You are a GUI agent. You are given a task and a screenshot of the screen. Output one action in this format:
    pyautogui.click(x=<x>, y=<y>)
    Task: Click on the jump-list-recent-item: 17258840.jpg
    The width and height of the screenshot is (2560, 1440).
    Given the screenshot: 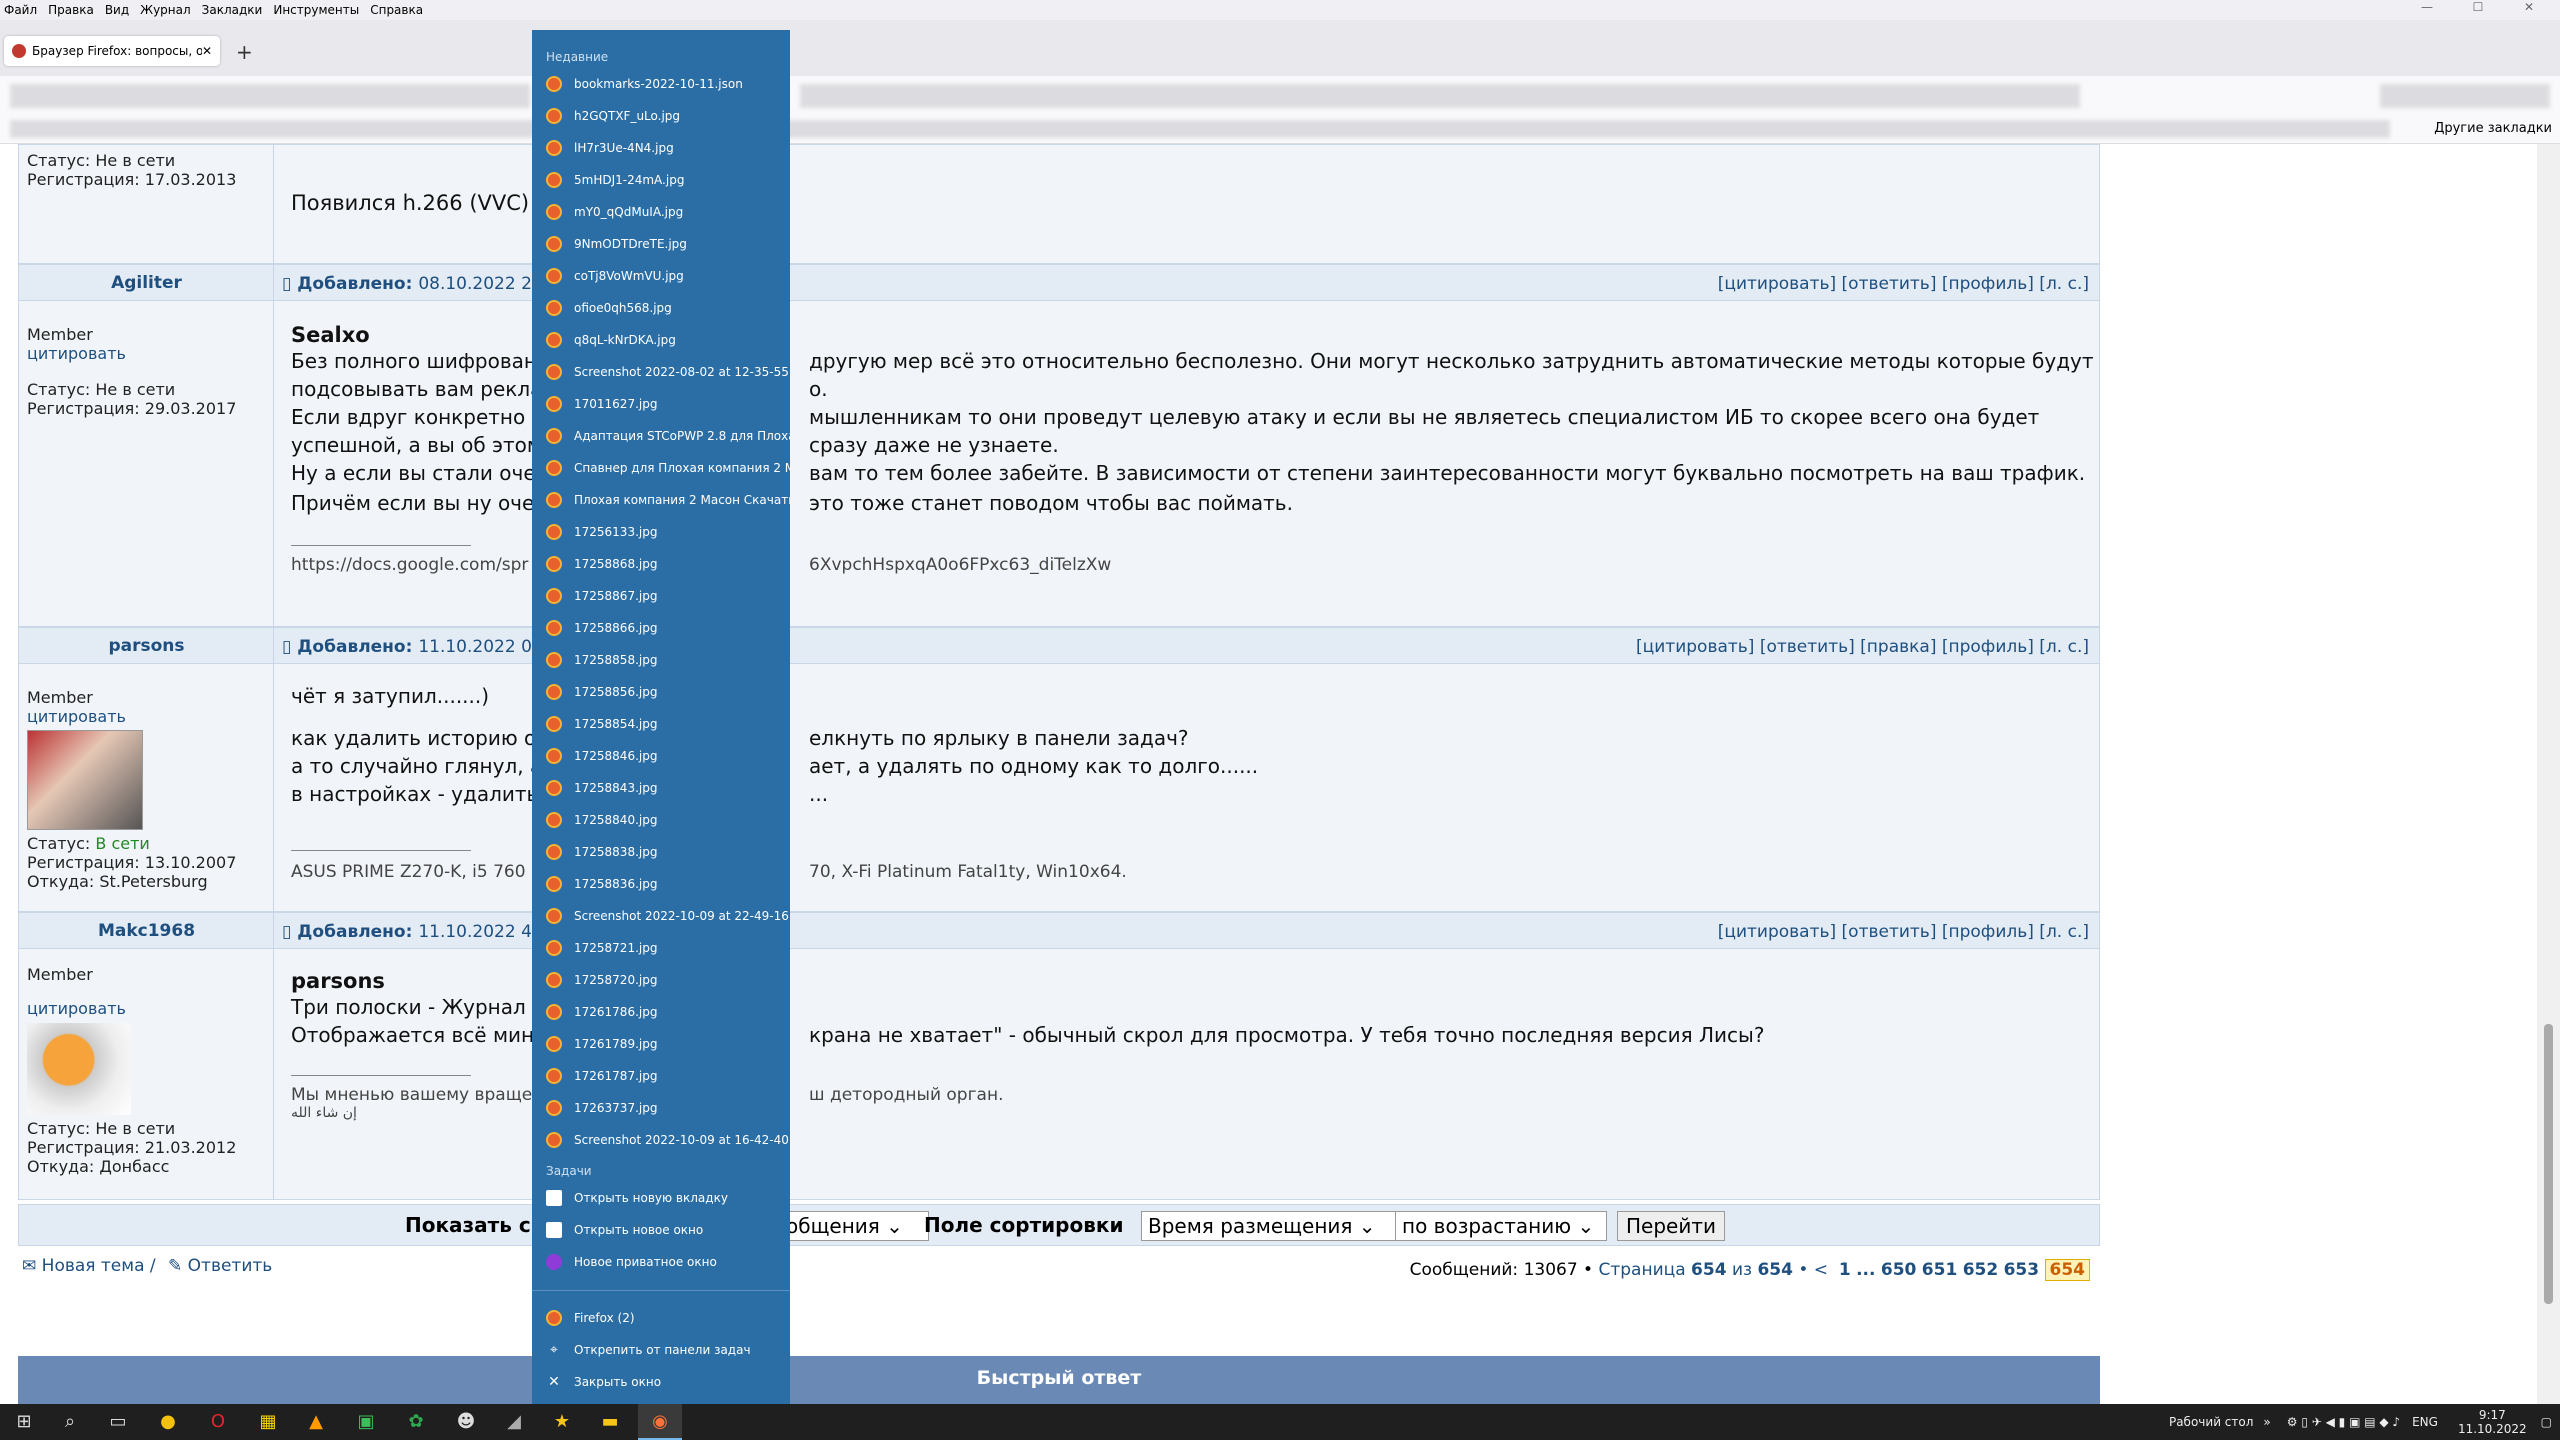 What is the action you would take?
    pyautogui.click(x=661, y=820)
    